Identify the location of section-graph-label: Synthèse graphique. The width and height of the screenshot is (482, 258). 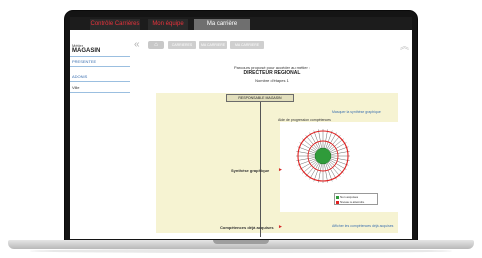
(250, 170).